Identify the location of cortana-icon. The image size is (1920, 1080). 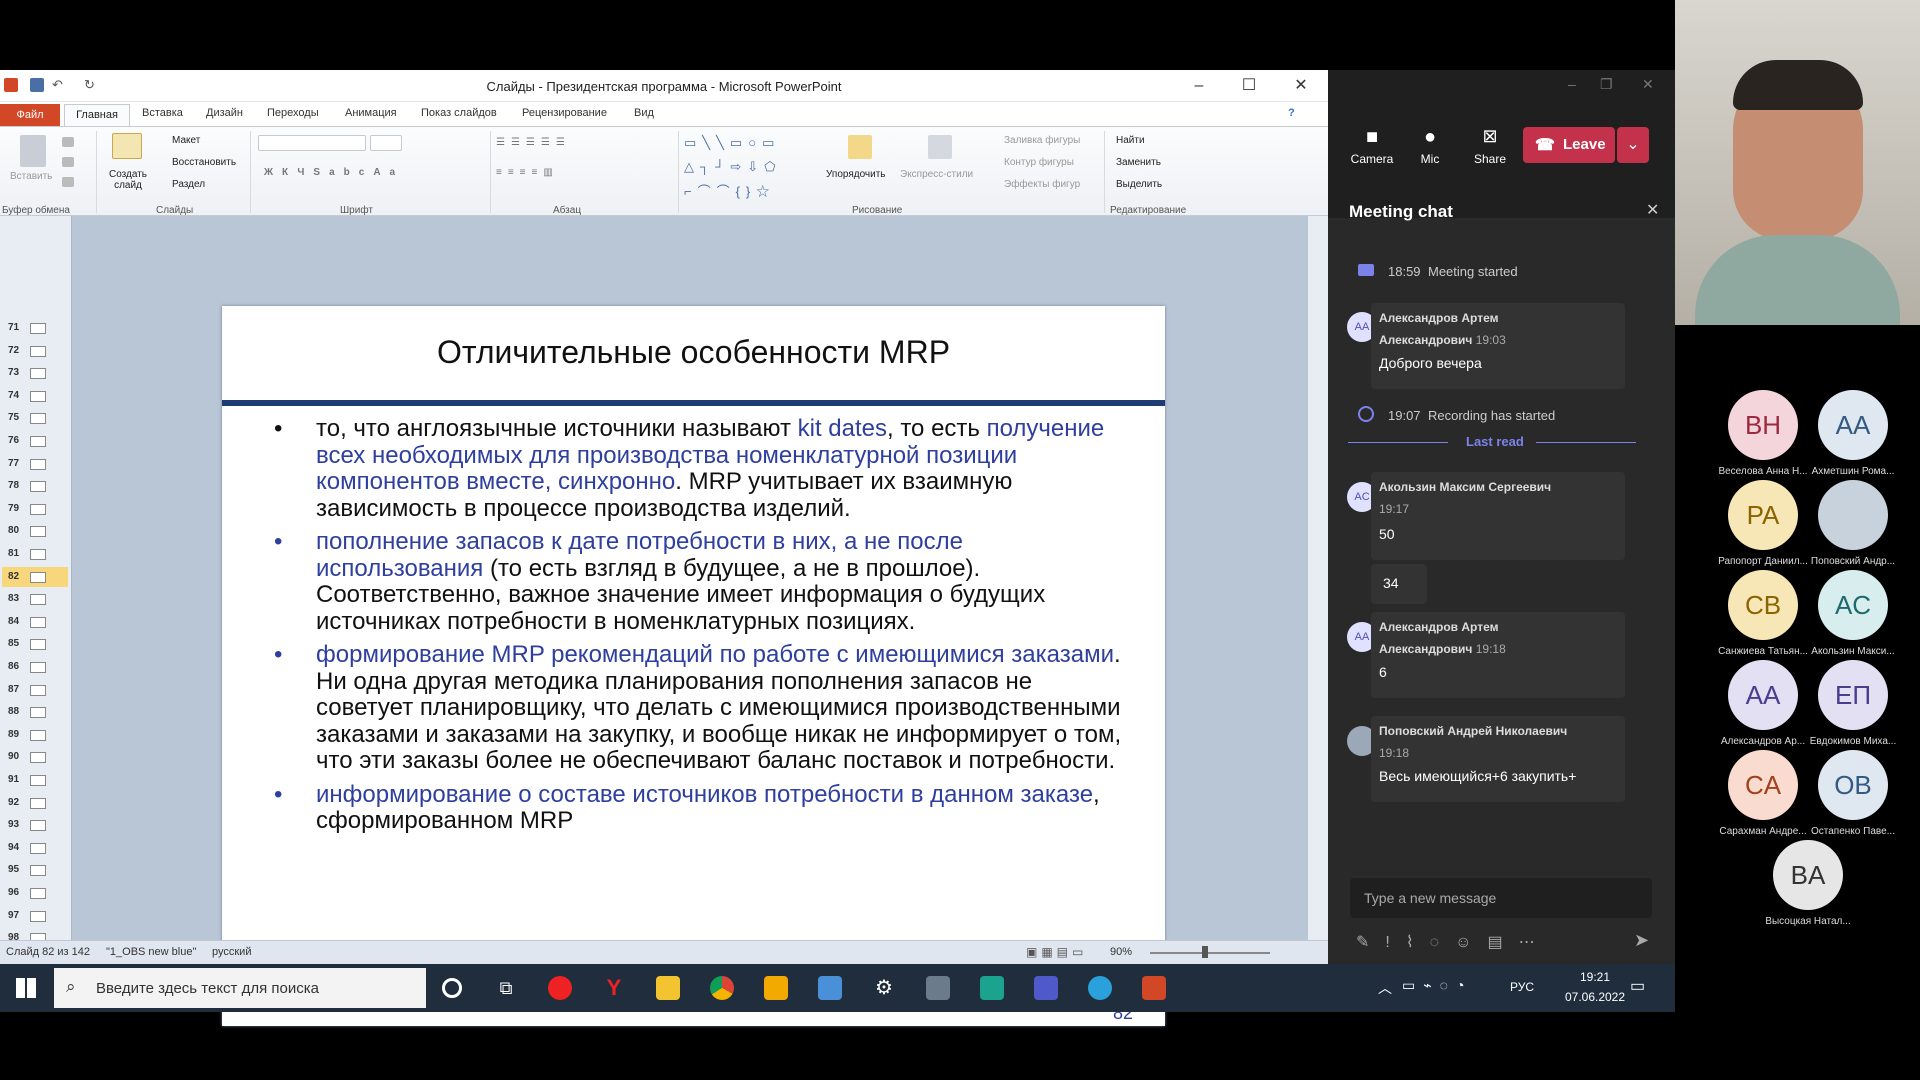
(452, 988).